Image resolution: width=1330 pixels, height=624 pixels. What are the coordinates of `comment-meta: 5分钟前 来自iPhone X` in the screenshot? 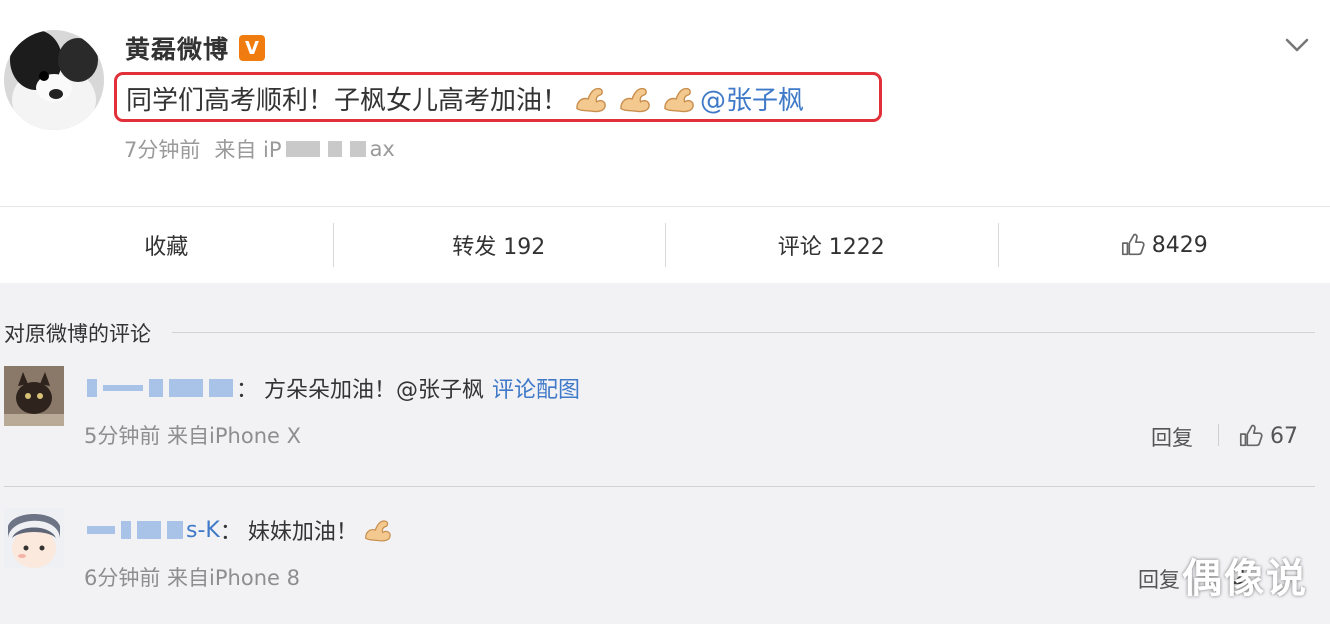 It's located at (192, 436).